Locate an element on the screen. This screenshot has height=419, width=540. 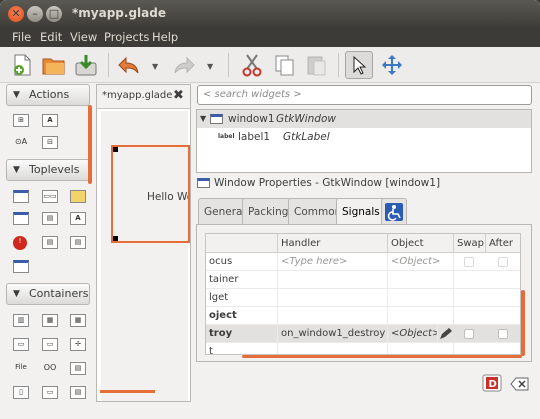
open-button is located at coordinates (54, 65).